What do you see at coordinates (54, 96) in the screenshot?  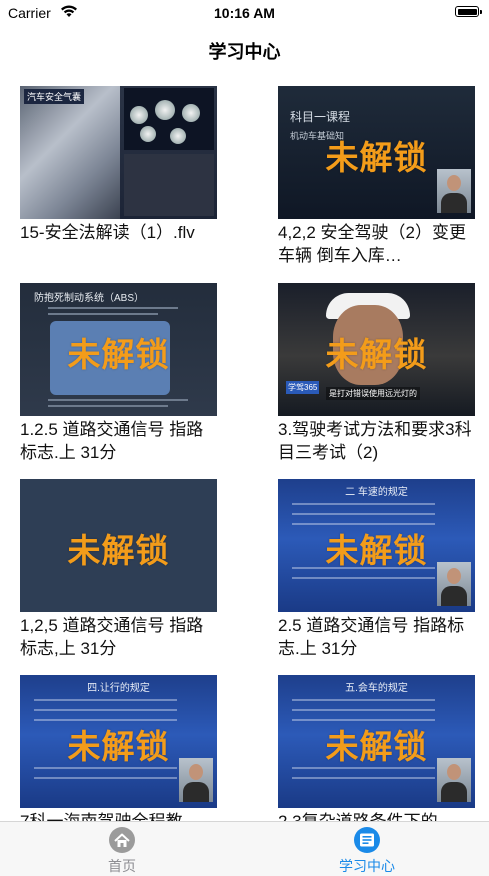 I see `thumb-text: 汽车安全气囊` at bounding box center [54, 96].